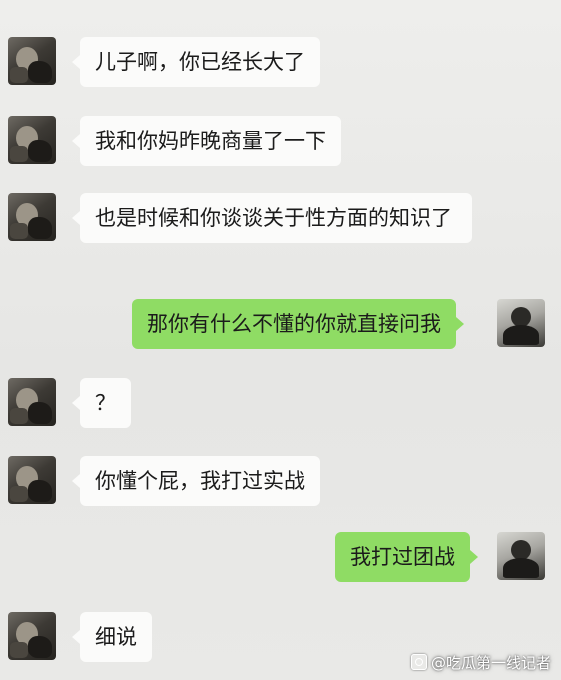 This screenshot has width=561, height=680. I want to click on message-text: 儿子啊，你已经长大了, so click(200, 62).